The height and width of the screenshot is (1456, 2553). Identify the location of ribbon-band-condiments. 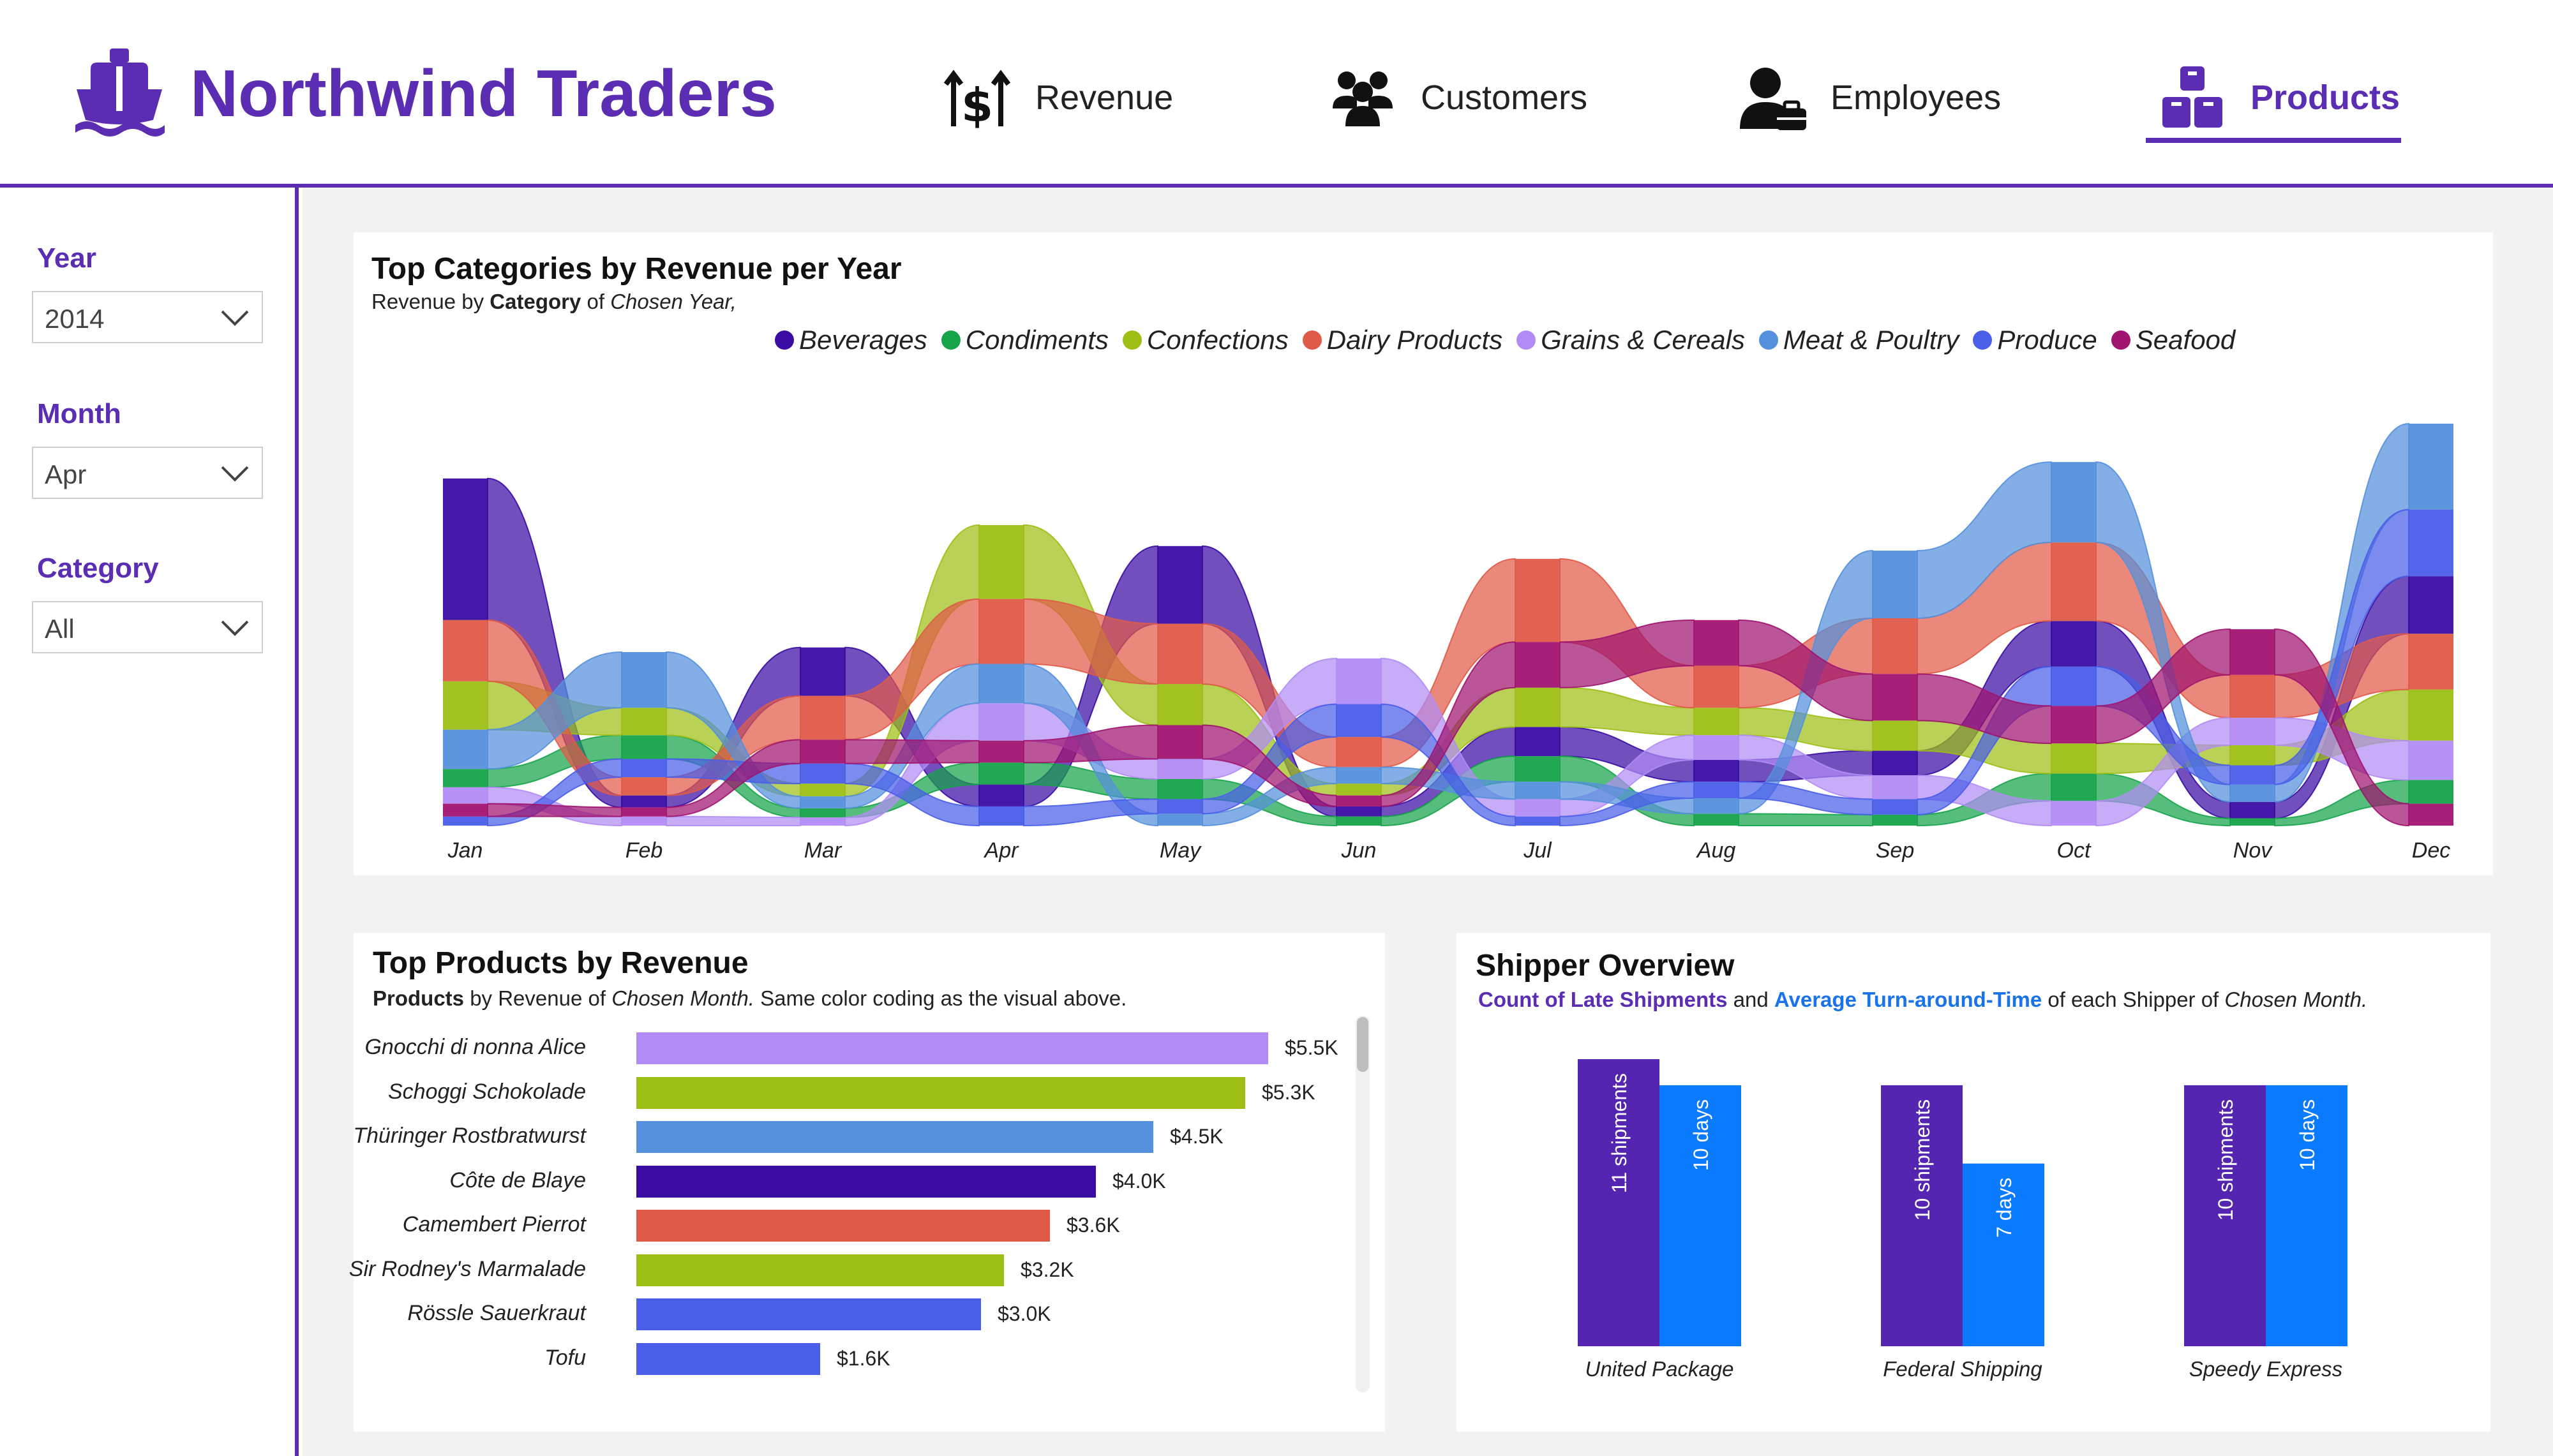
(1805, 820).